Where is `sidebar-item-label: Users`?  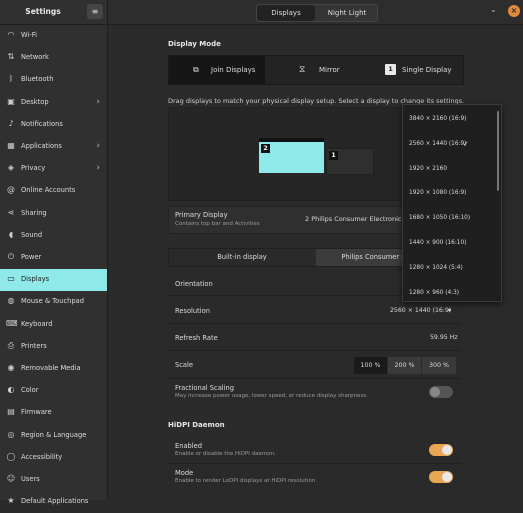 sidebar-item-label: Users is located at coordinates (30, 479).